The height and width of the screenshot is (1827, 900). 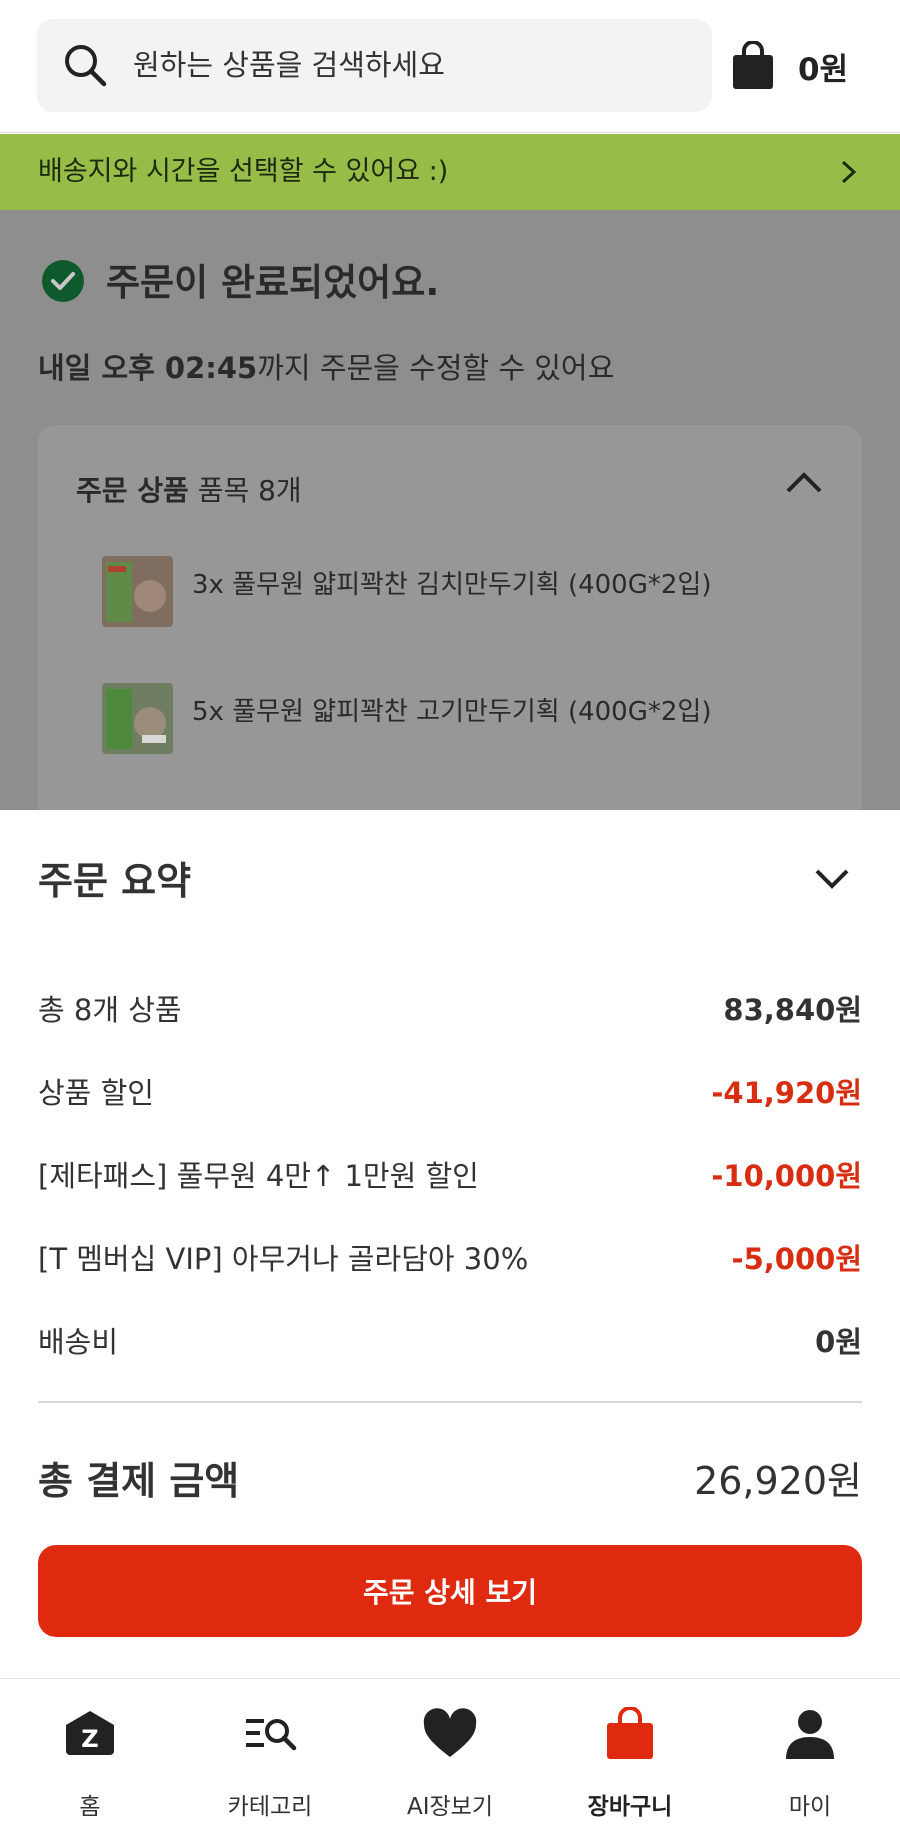 I want to click on summary-row-label: 총 8개 상품, so click(x=110, y=1010).